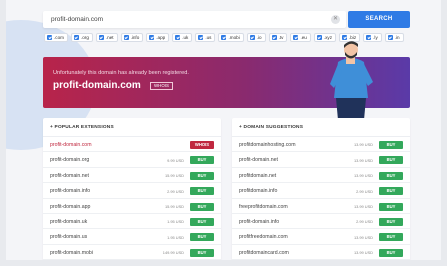 Image resolution: width=447 pixels, height=266 pixels. I want to click on domain-name: profit-domain.us, so click(69, 237).